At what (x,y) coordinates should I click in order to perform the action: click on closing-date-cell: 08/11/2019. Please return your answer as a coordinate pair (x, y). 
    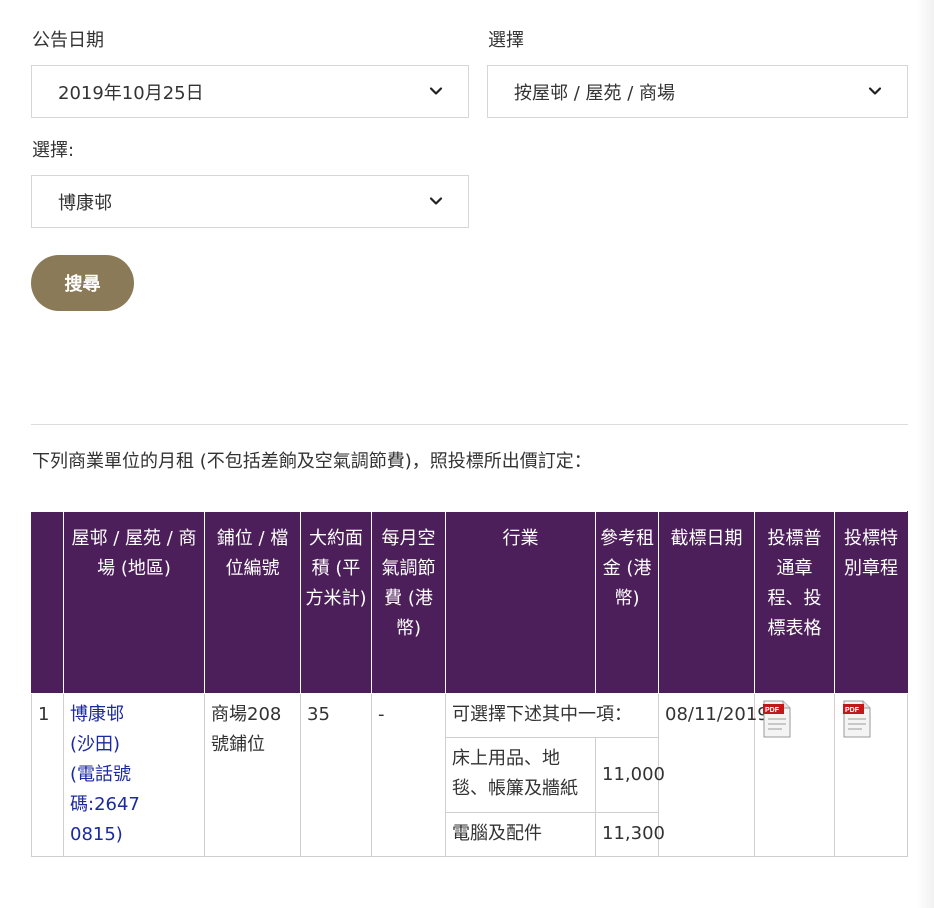
    Looking at the image, I should click on (713, 775).